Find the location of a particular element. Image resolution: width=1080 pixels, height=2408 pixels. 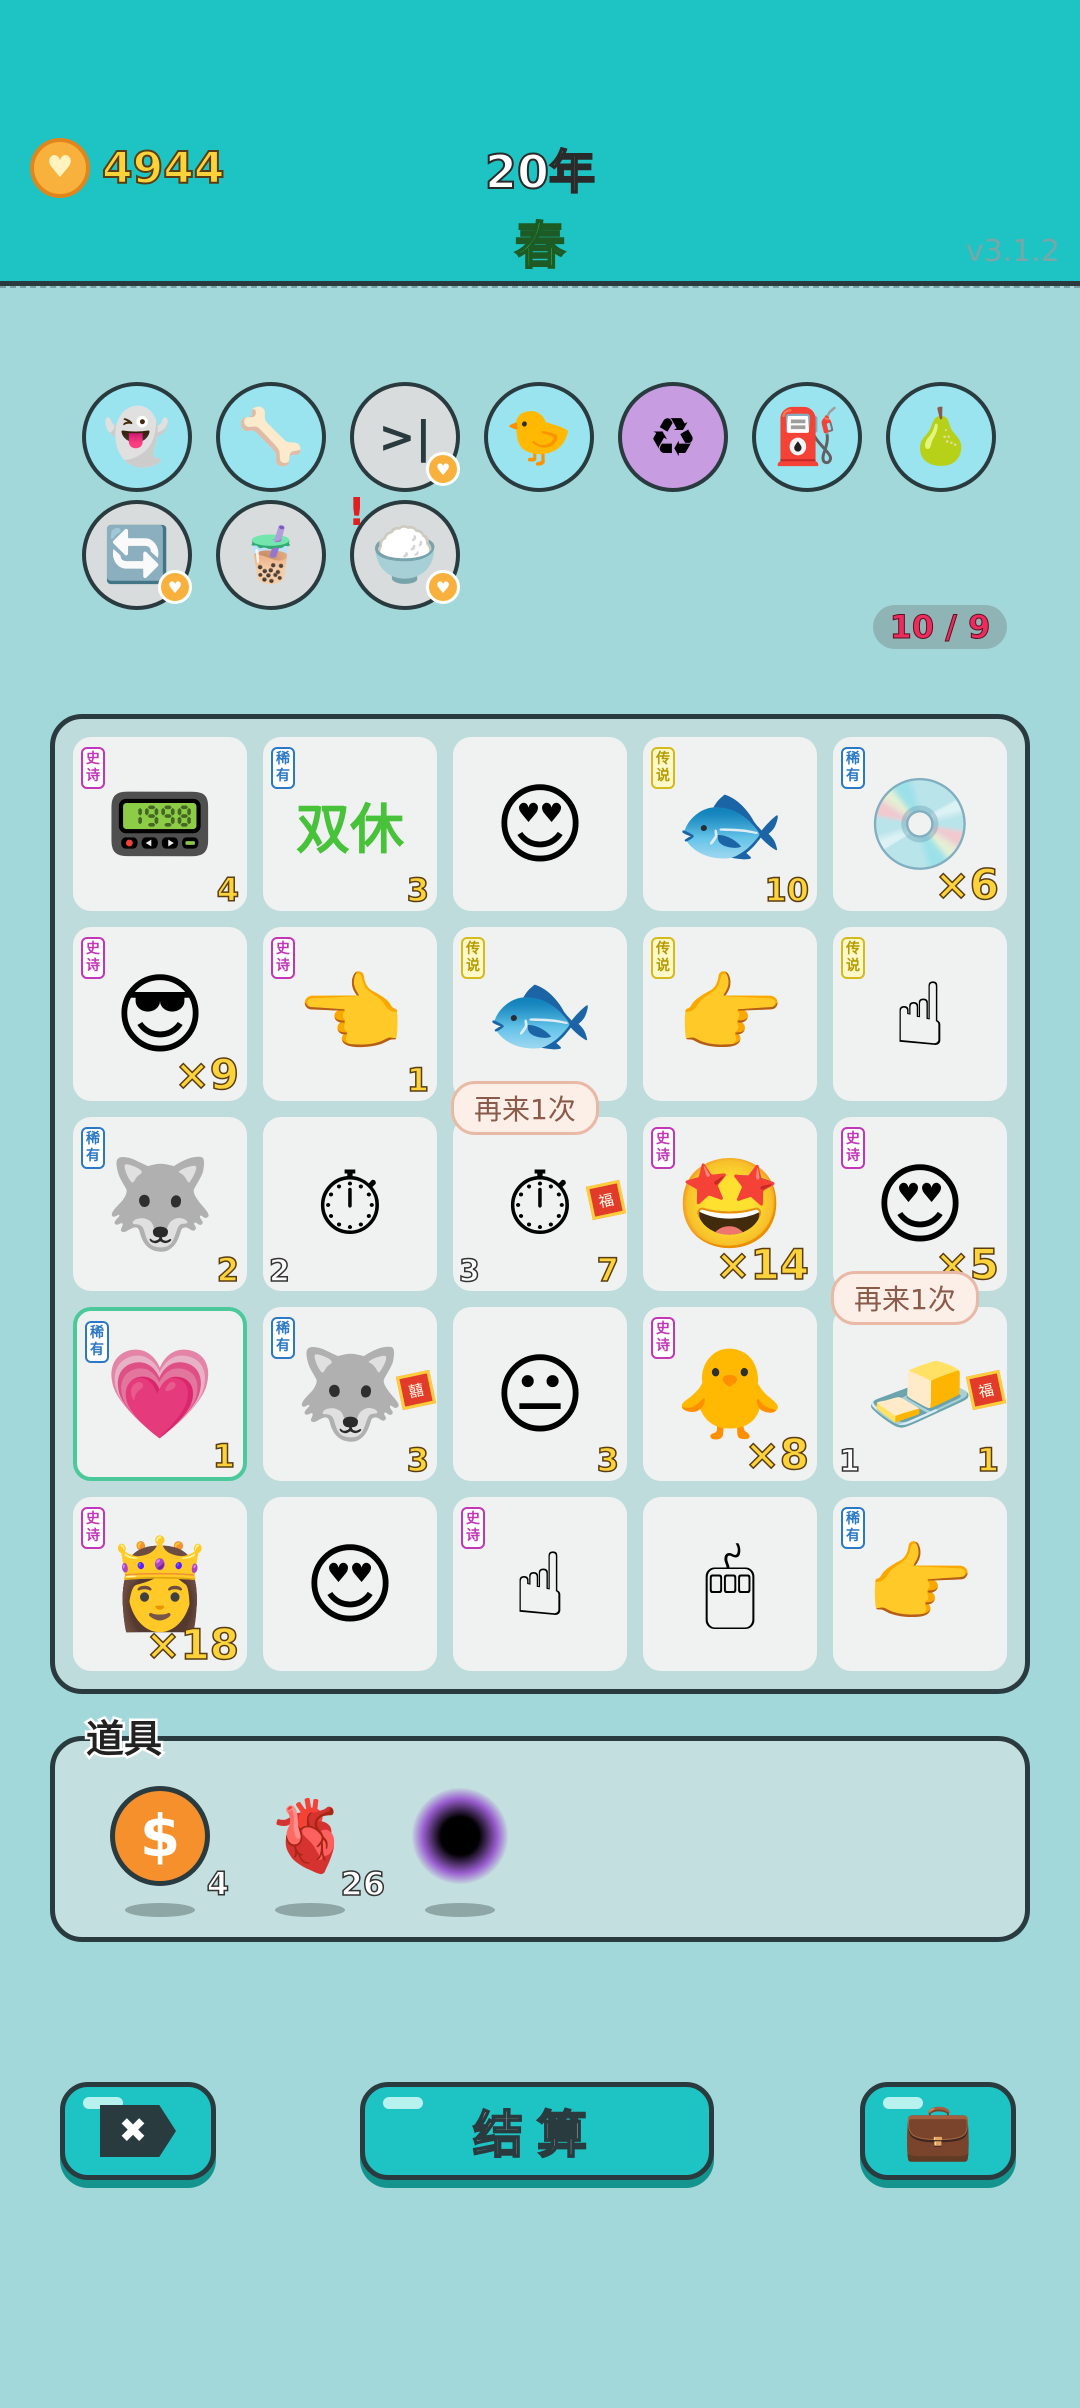

prop-item: $4 is located at coordinates (167, 1849).